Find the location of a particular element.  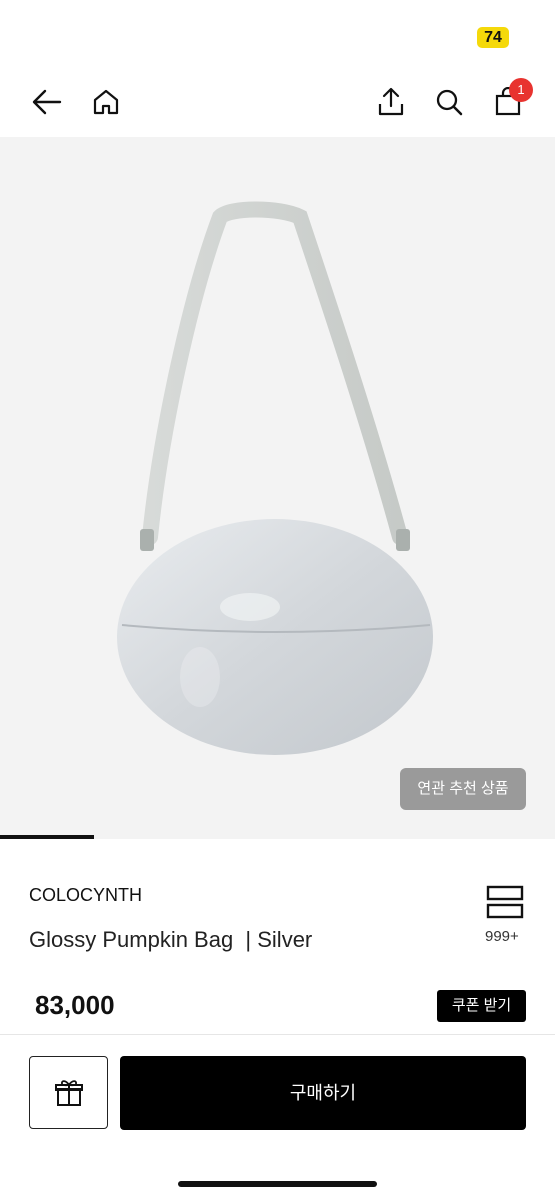

product-price: 83,000 is located at coordinates (75, 1005).